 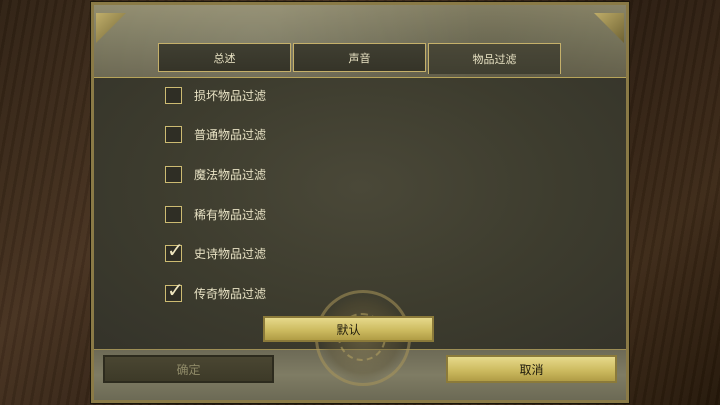 I want to click on filter-label: 稀有物品过滤, so click(x=230, y=214).